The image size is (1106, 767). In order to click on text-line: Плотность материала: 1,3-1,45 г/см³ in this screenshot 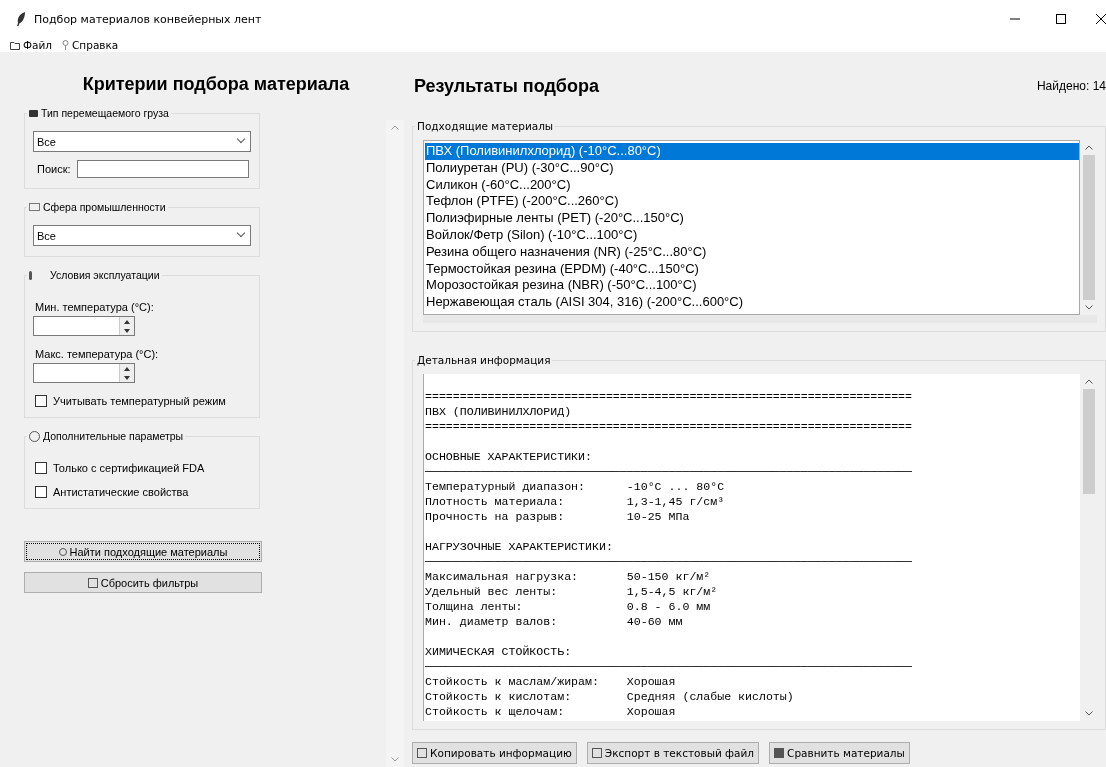, I will do `click(575, 501)`.